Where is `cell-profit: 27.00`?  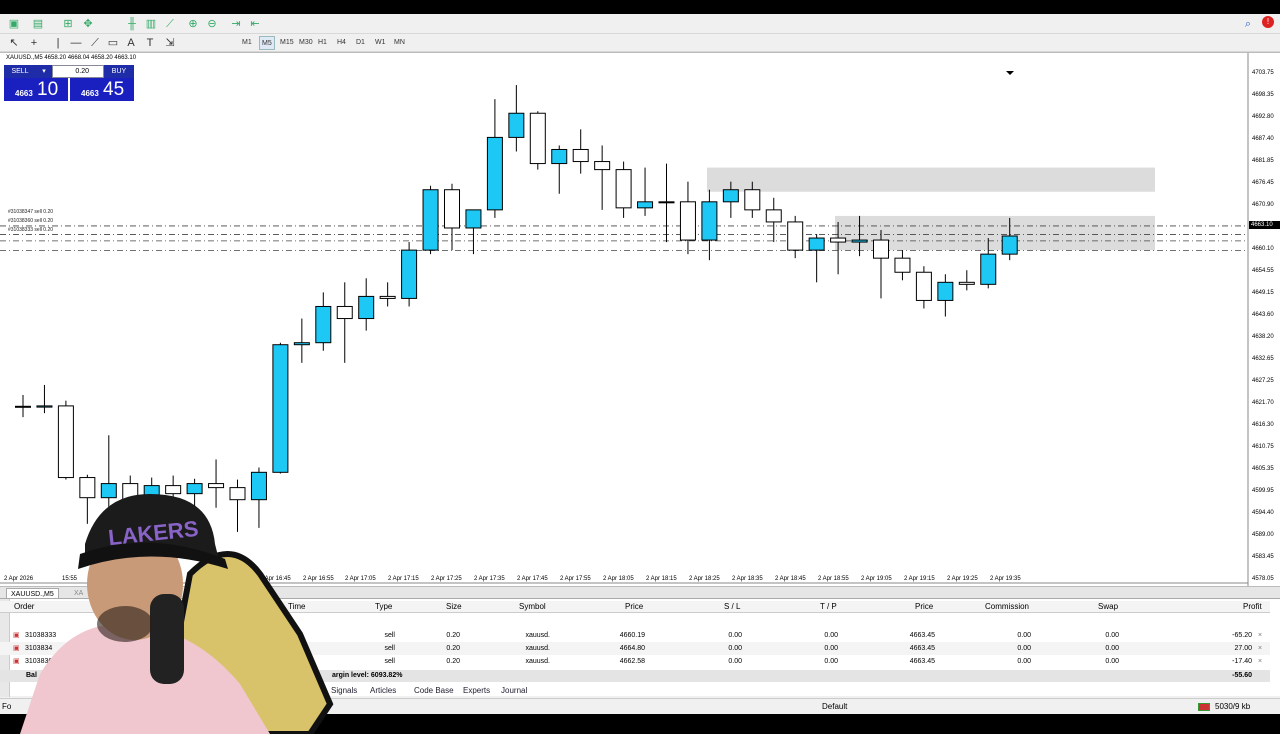 cell-profit: 27.00 is located at coordinates (1243, 648).